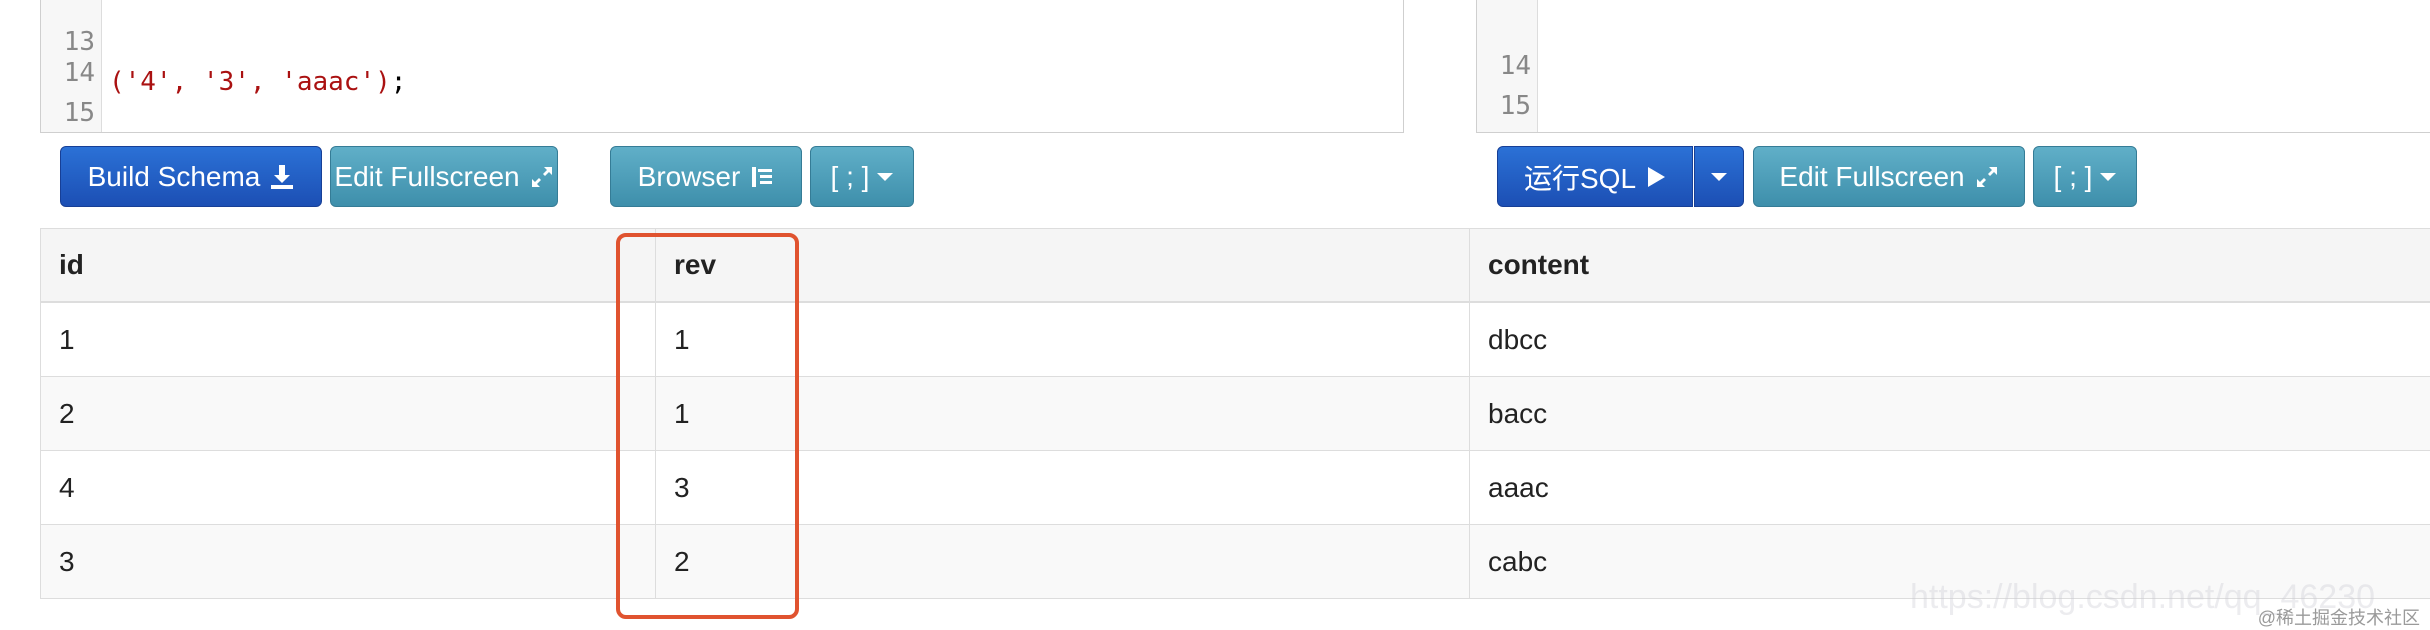  I want to click on play-icon, so click(1656, 177).